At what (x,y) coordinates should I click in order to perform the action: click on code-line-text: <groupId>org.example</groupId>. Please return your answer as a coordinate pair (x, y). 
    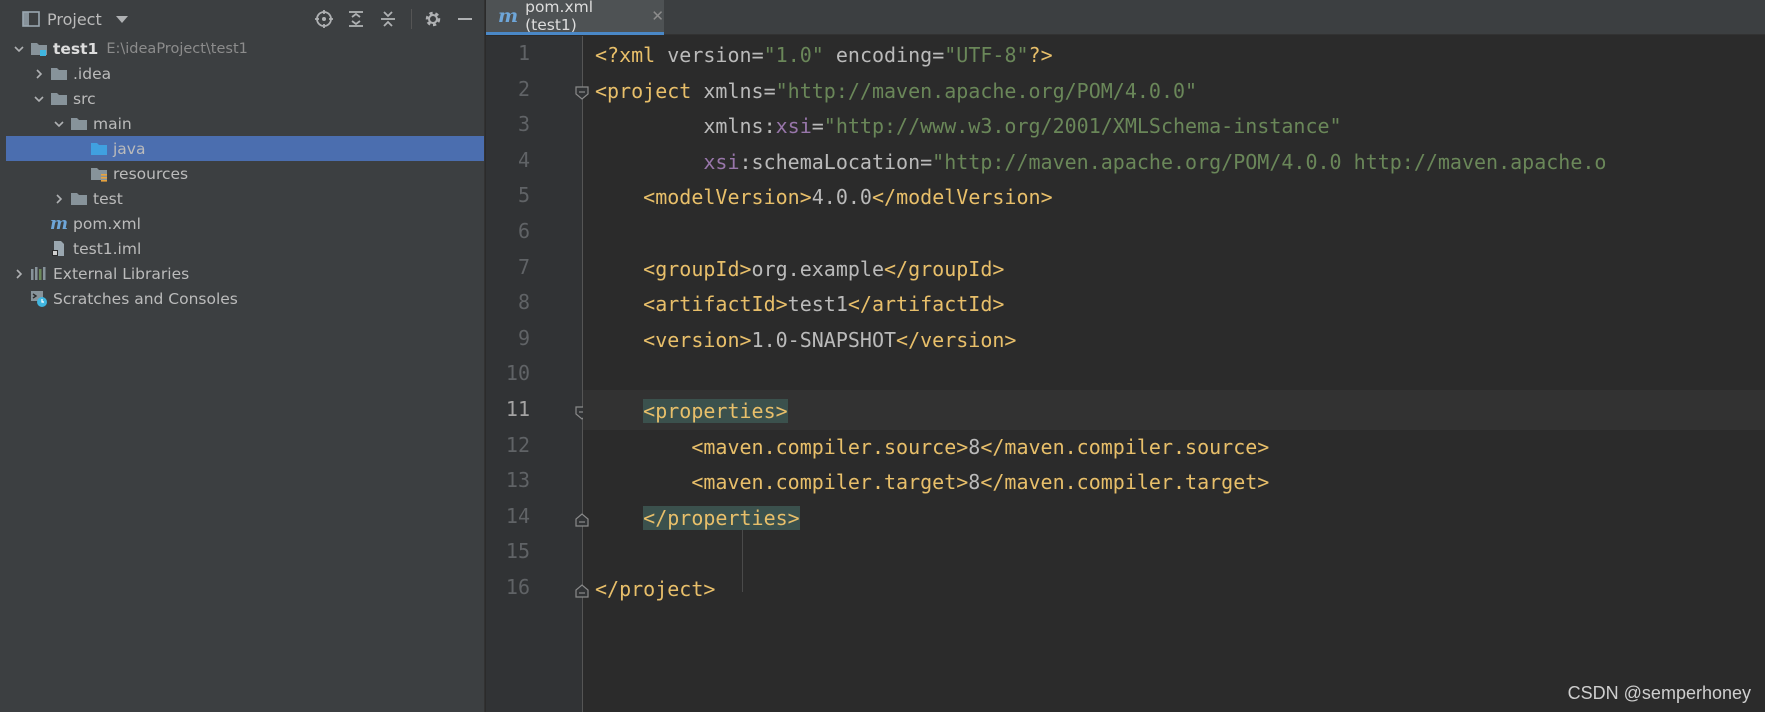
    Looking at the image, I should click on (824, 268).